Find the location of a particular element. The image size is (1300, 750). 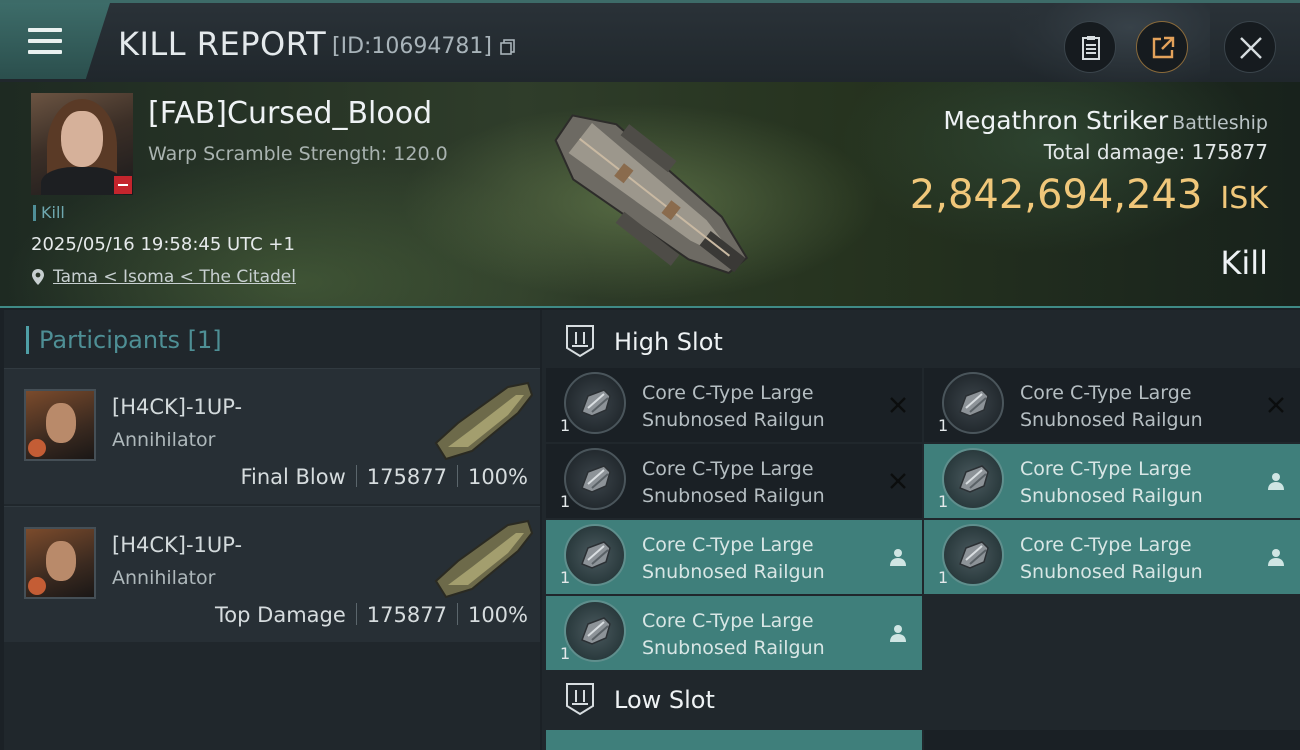

participant-stats: Final Blow 175877 100% is located at coordinates (384, 477).